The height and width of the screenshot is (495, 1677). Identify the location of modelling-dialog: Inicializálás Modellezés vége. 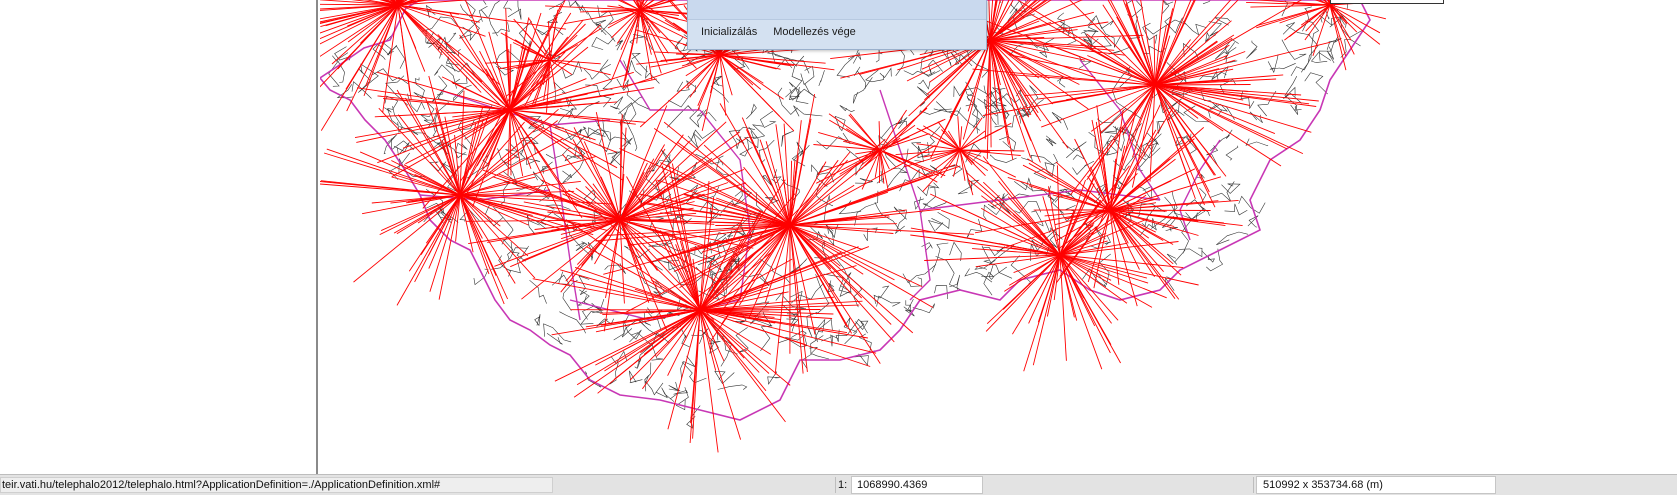
(837, 25).